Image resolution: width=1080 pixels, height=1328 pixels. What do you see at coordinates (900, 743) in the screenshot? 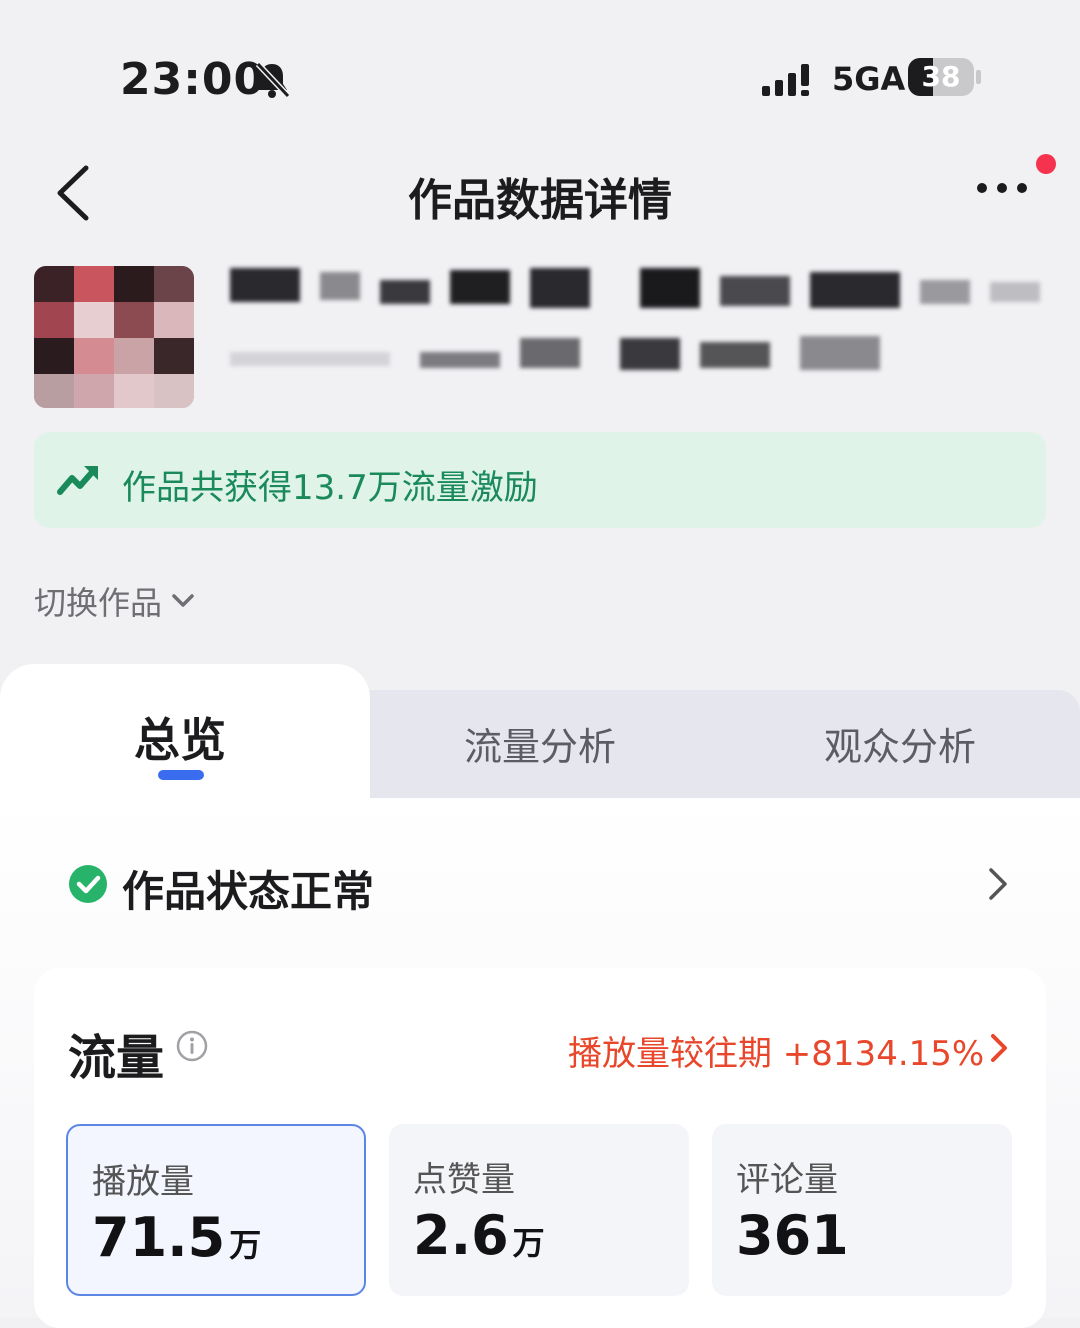
I see `tab-audience-analysis: 观众分析` at bounding box center [900, 743].